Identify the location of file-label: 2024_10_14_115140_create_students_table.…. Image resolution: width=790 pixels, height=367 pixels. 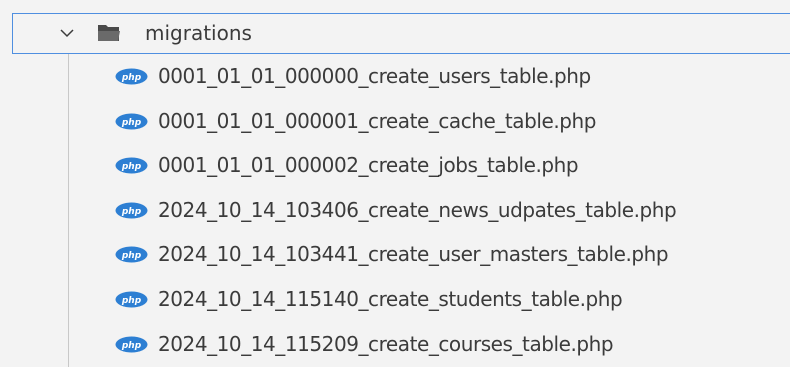
(390, 298).